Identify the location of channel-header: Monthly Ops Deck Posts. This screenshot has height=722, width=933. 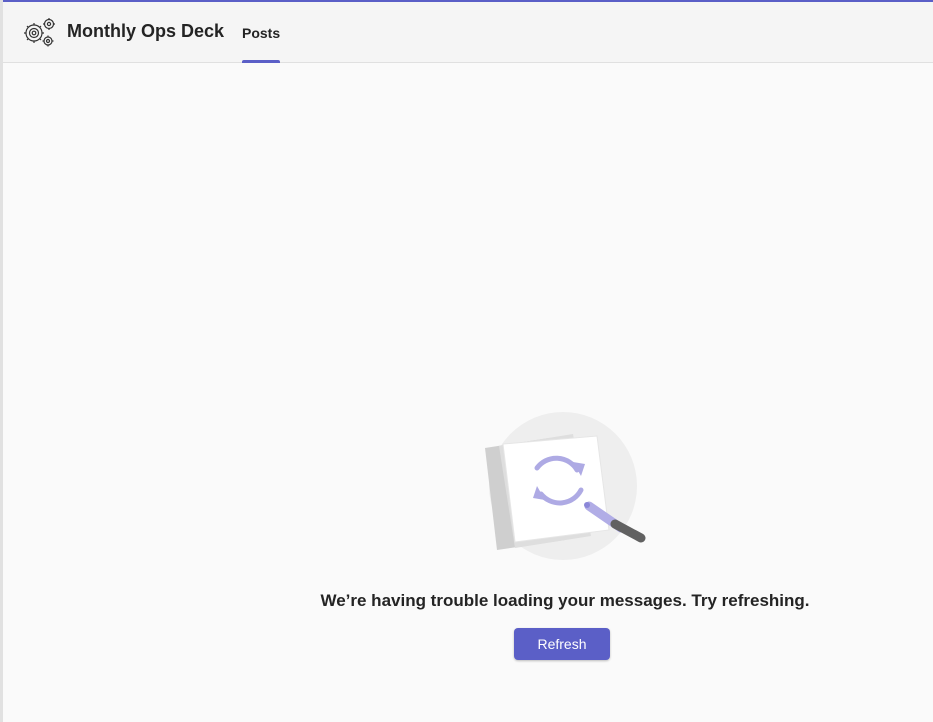
(468, 32).